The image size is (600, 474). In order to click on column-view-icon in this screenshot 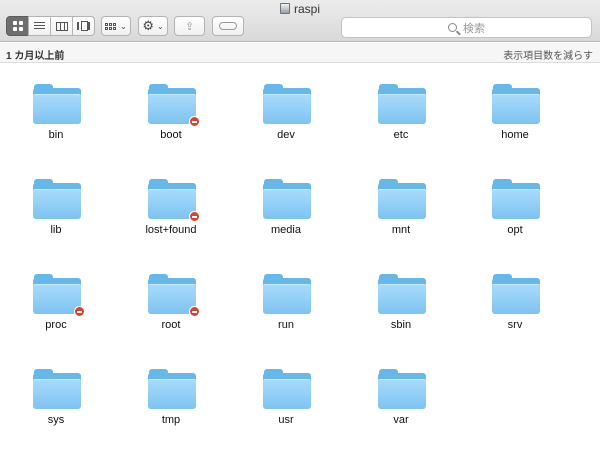, I will do `click(61, 26)`.